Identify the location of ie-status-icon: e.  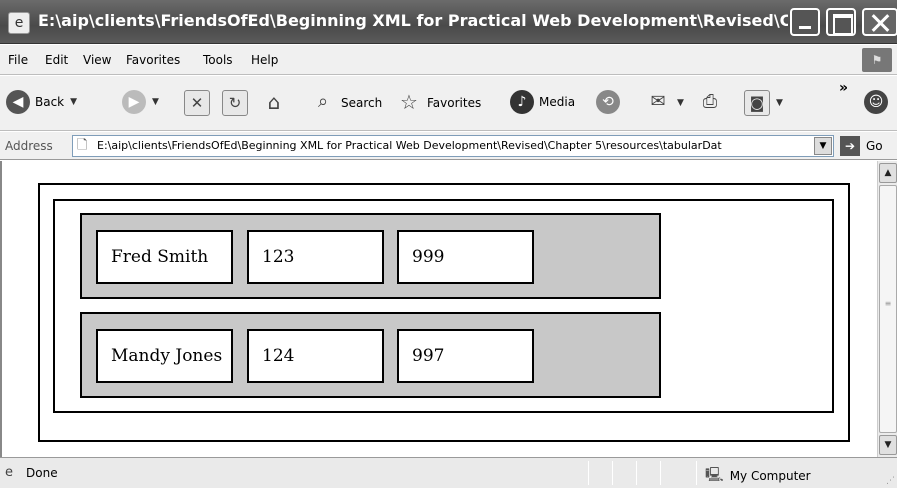
(9, 472).